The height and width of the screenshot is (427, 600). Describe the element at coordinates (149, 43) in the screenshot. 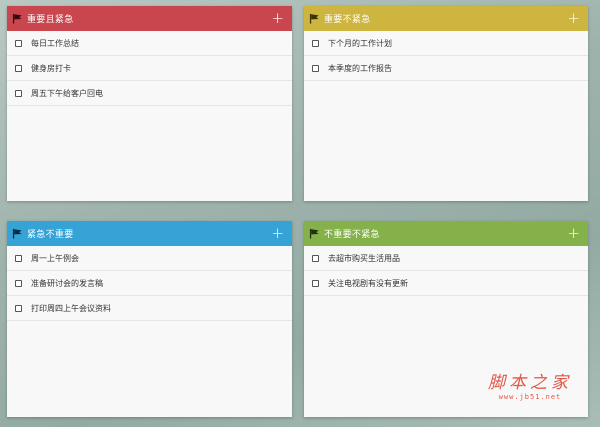

I see `task-item: 每日工作总结` at that location.